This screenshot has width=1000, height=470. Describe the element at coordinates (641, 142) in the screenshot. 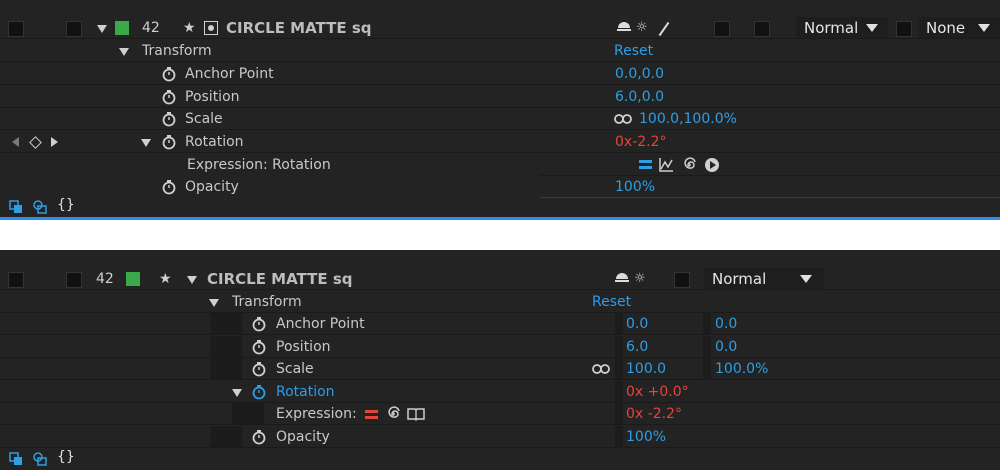

I see `property-value: 0x-2.2°` at that location.